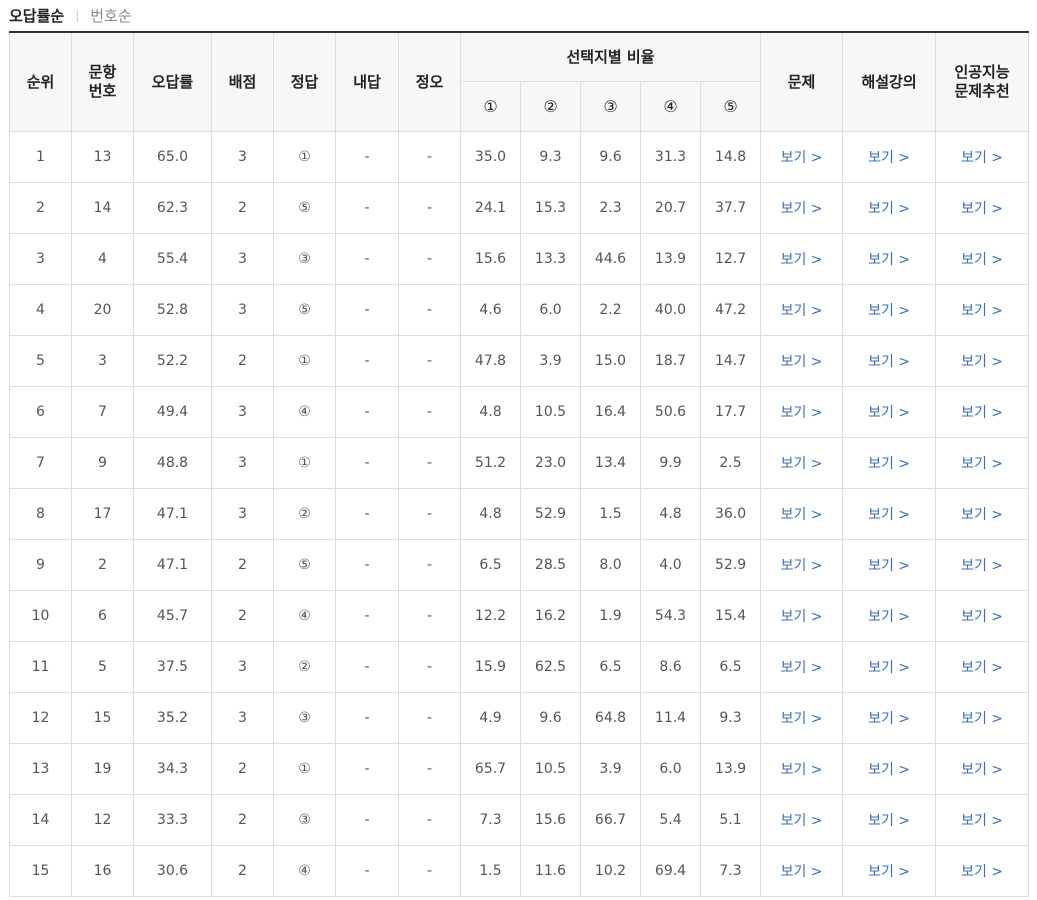 The width and height of the screenshot is (1037, 900). Describe the element at coordinates (550, 769) in the screenshot. I see `choice-2-ratio-cell: 10.5` at that location.